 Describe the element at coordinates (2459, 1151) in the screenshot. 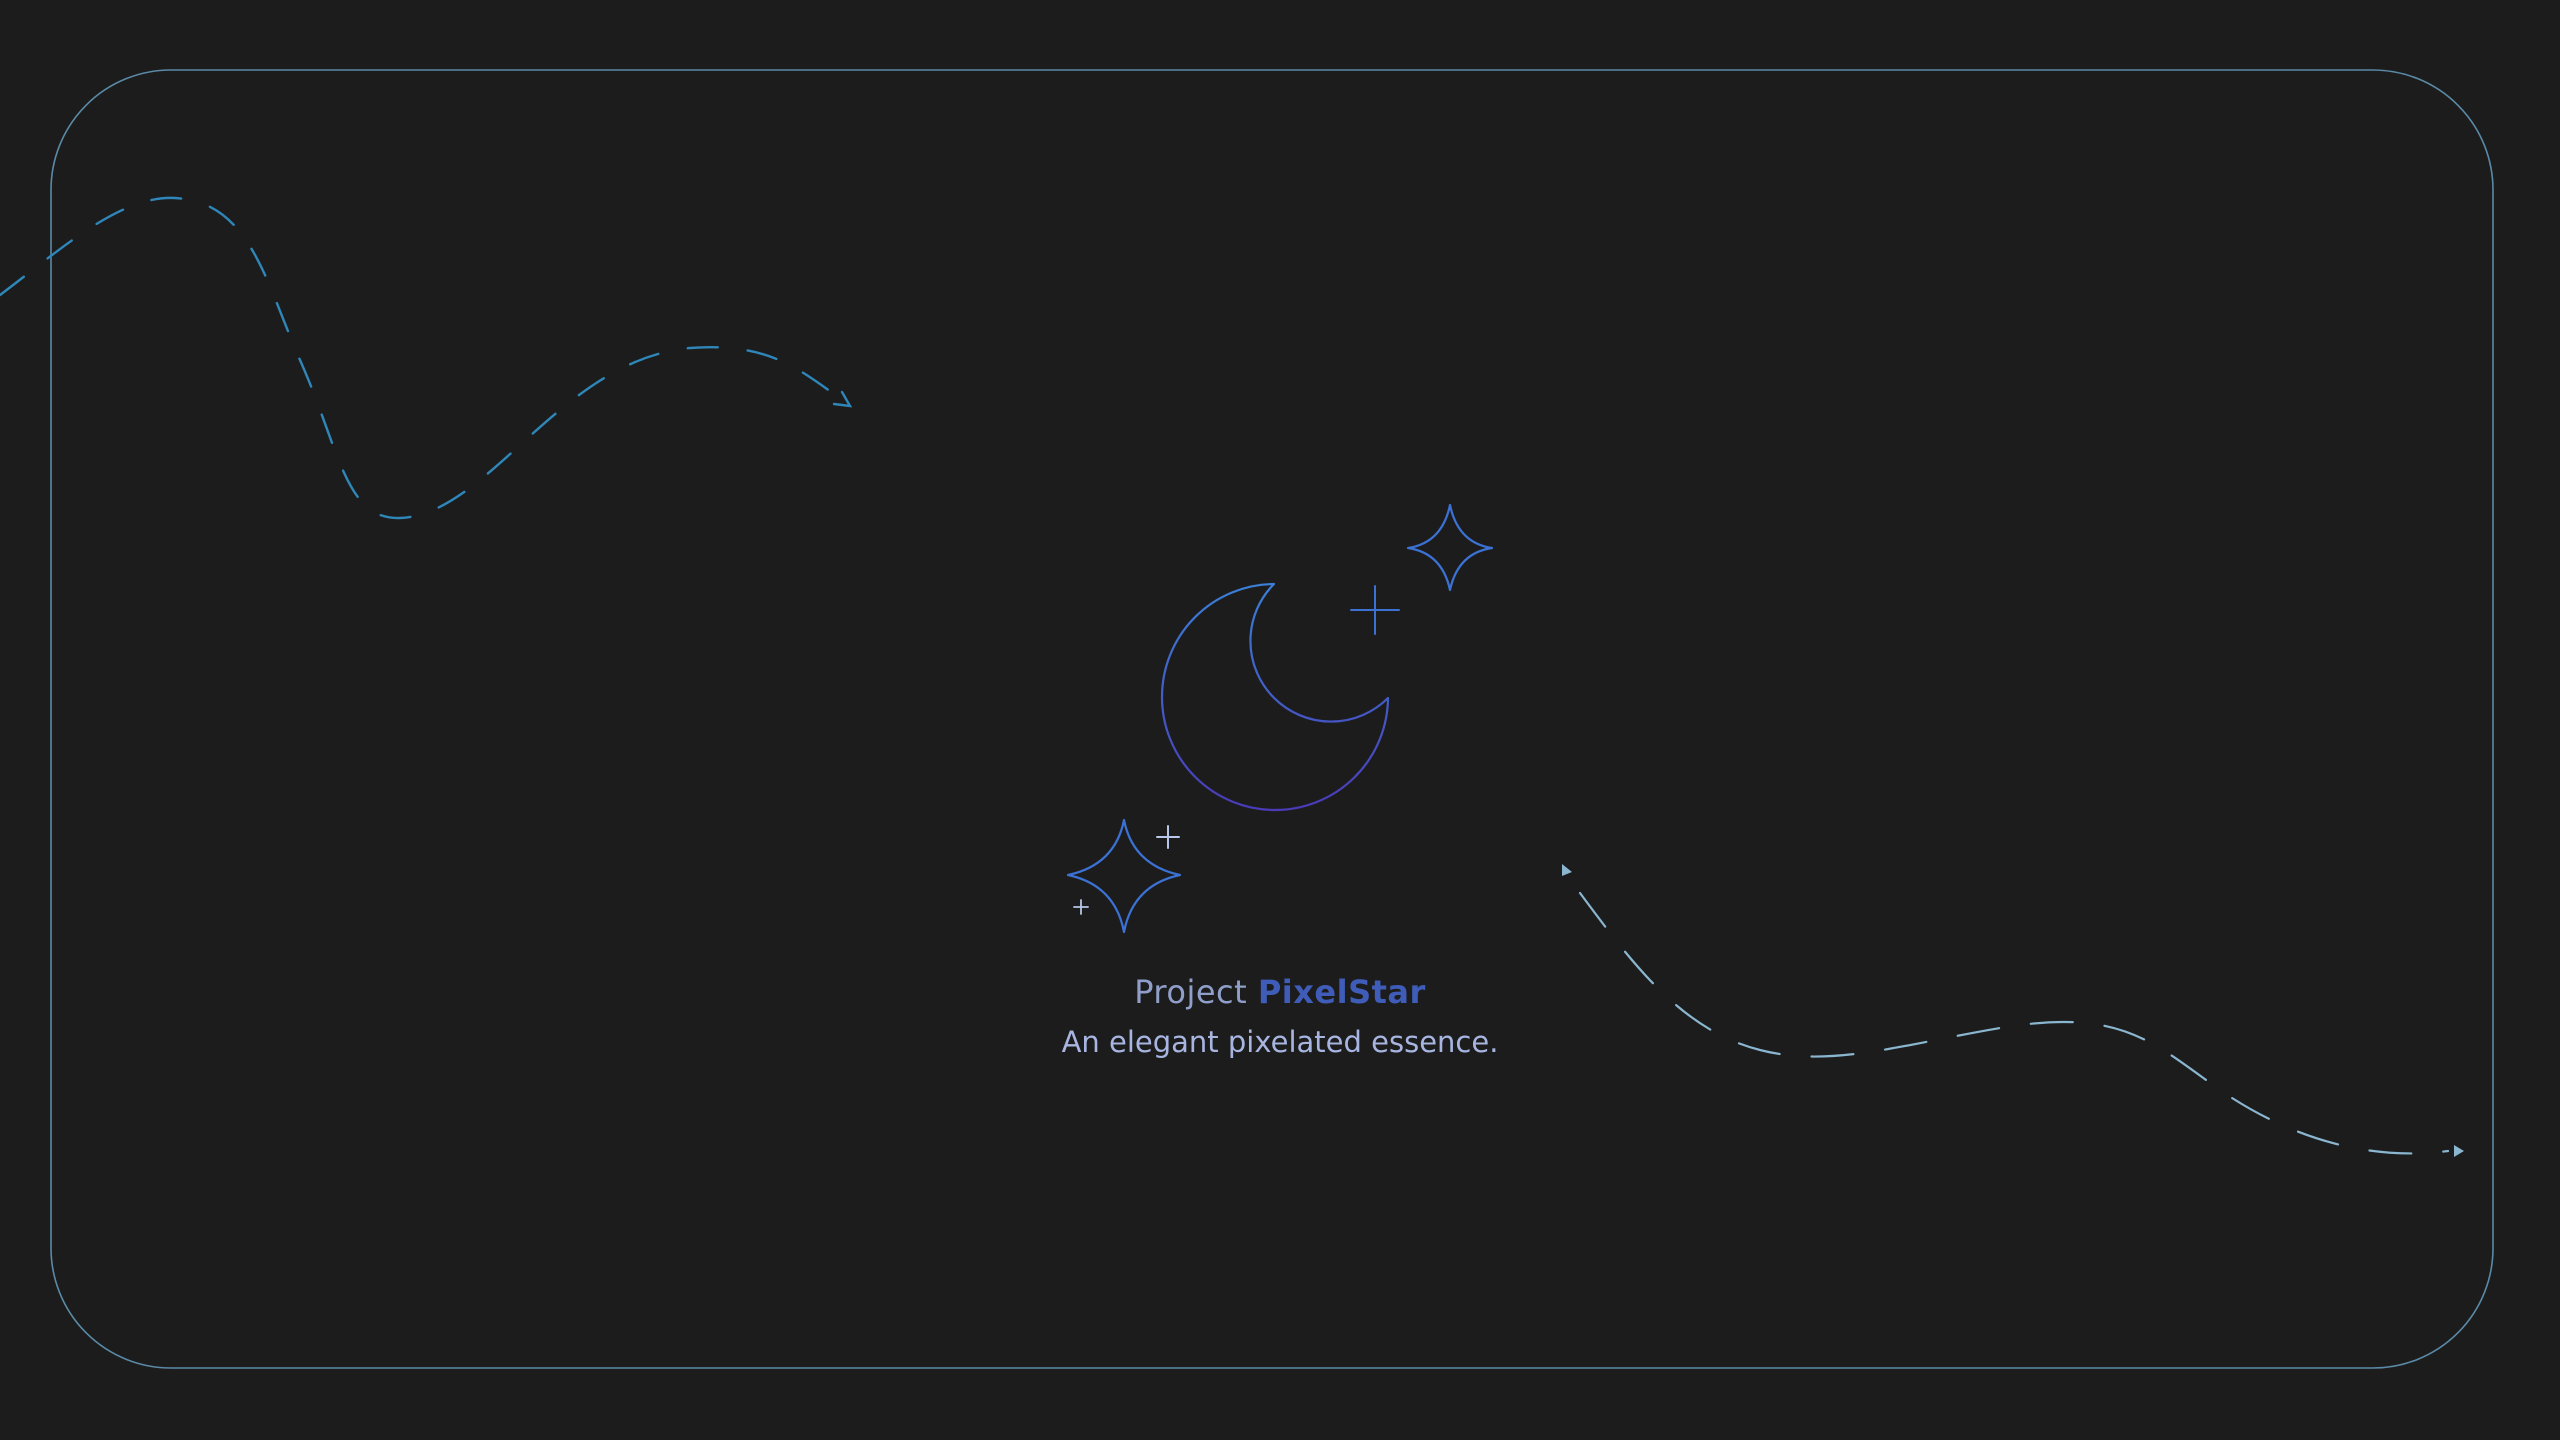

I see `arrowhead-end` at that location.